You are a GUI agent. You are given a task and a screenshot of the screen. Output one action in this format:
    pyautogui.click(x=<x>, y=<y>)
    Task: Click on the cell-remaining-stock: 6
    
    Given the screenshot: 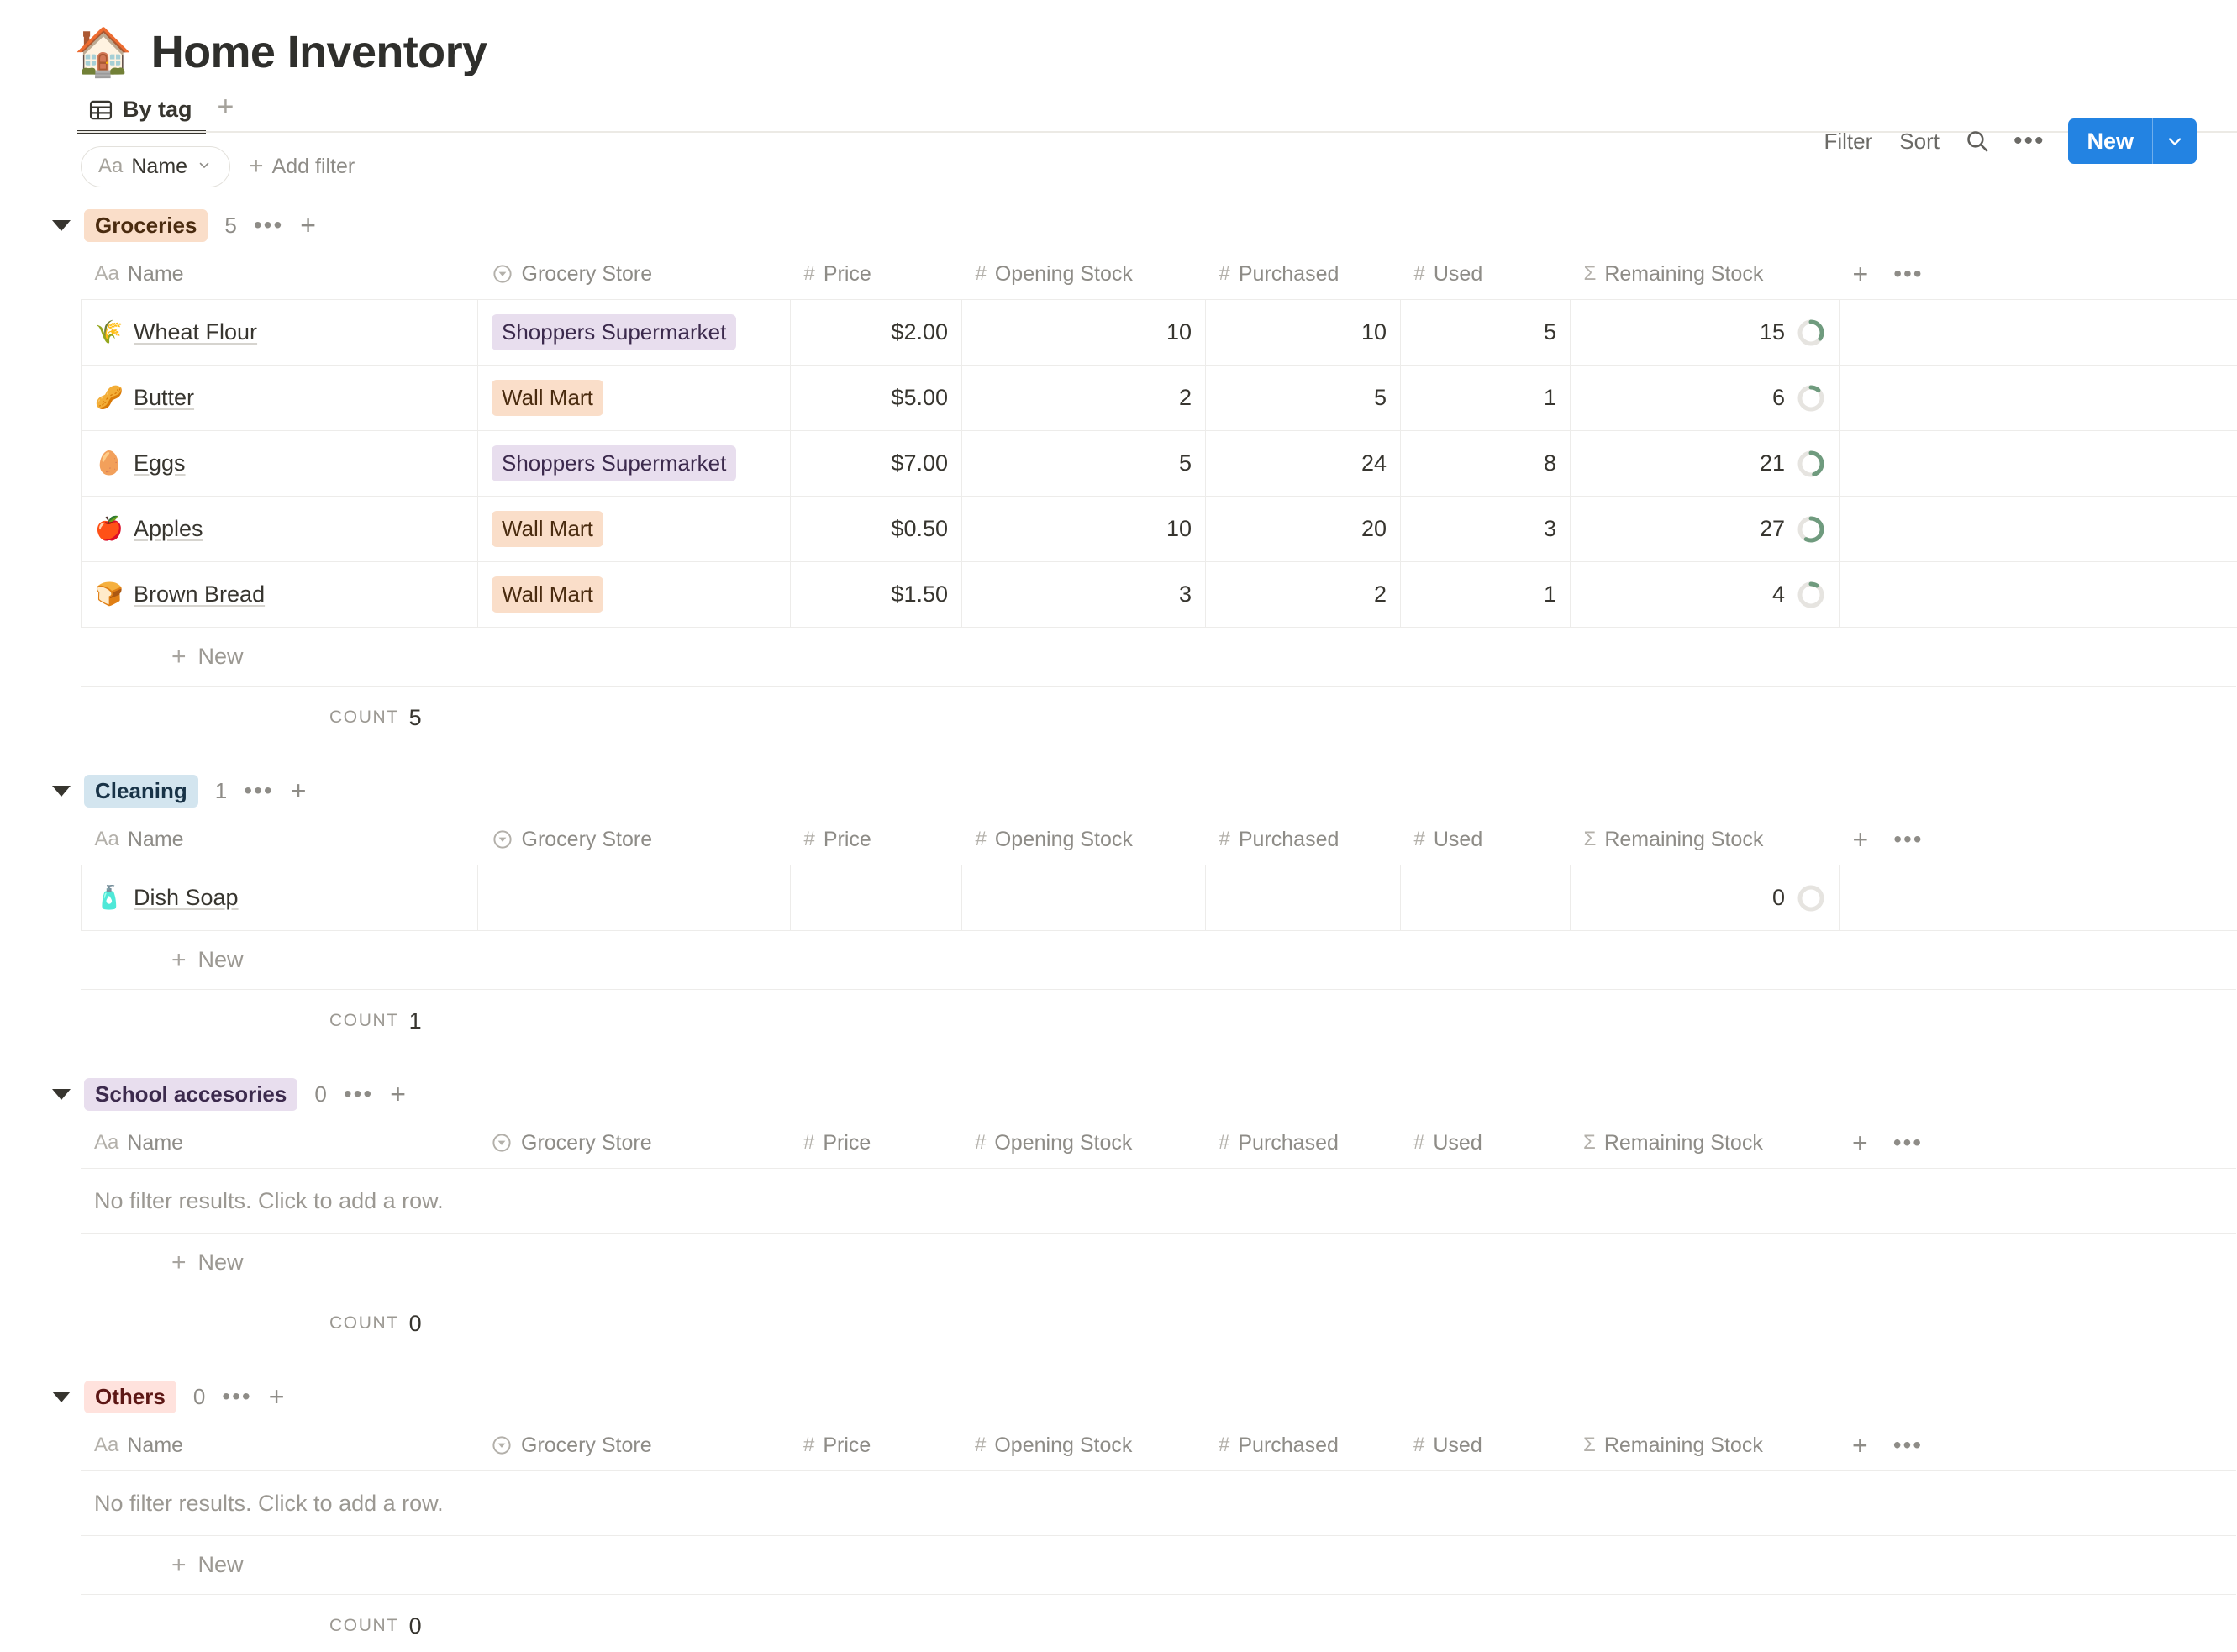 What is the action you would take?
    pyautogui.click(x=1705, y=398)
    